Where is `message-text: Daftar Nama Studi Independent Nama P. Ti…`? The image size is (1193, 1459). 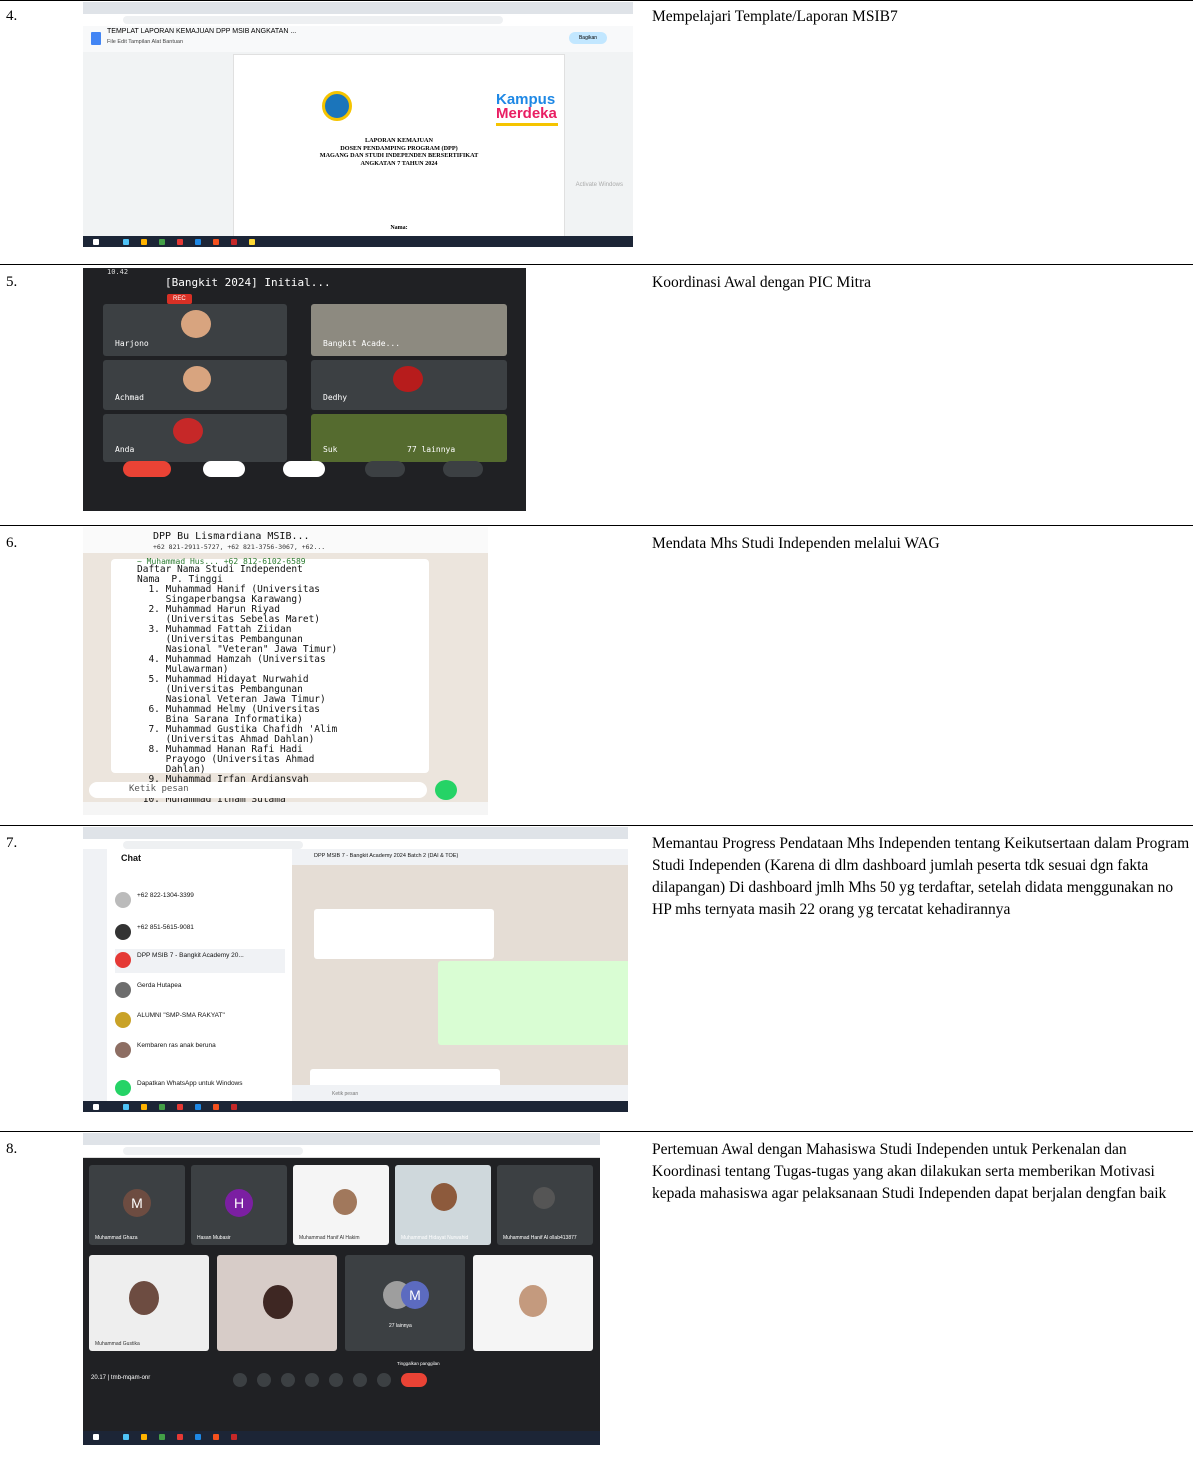
message-text: Daftar Nama Studi Independent Nama P. Ti… is located at coordinates (237, 690).